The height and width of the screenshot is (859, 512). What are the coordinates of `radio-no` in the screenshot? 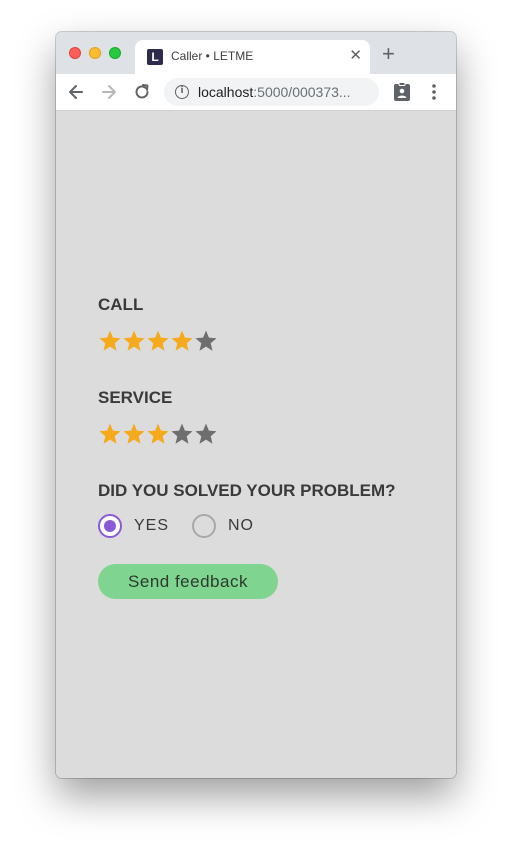 It's located at (204, 526).